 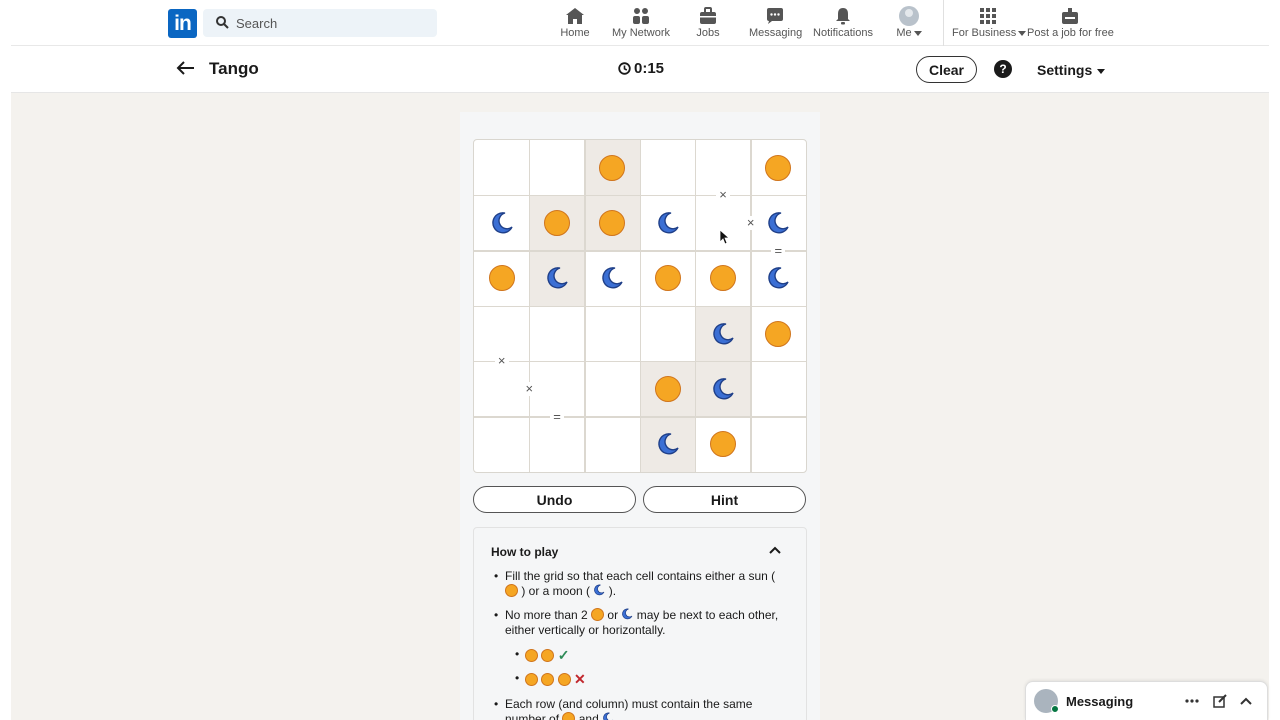 I want to click on rule3-text-b: and, so click(x=588, y=716).